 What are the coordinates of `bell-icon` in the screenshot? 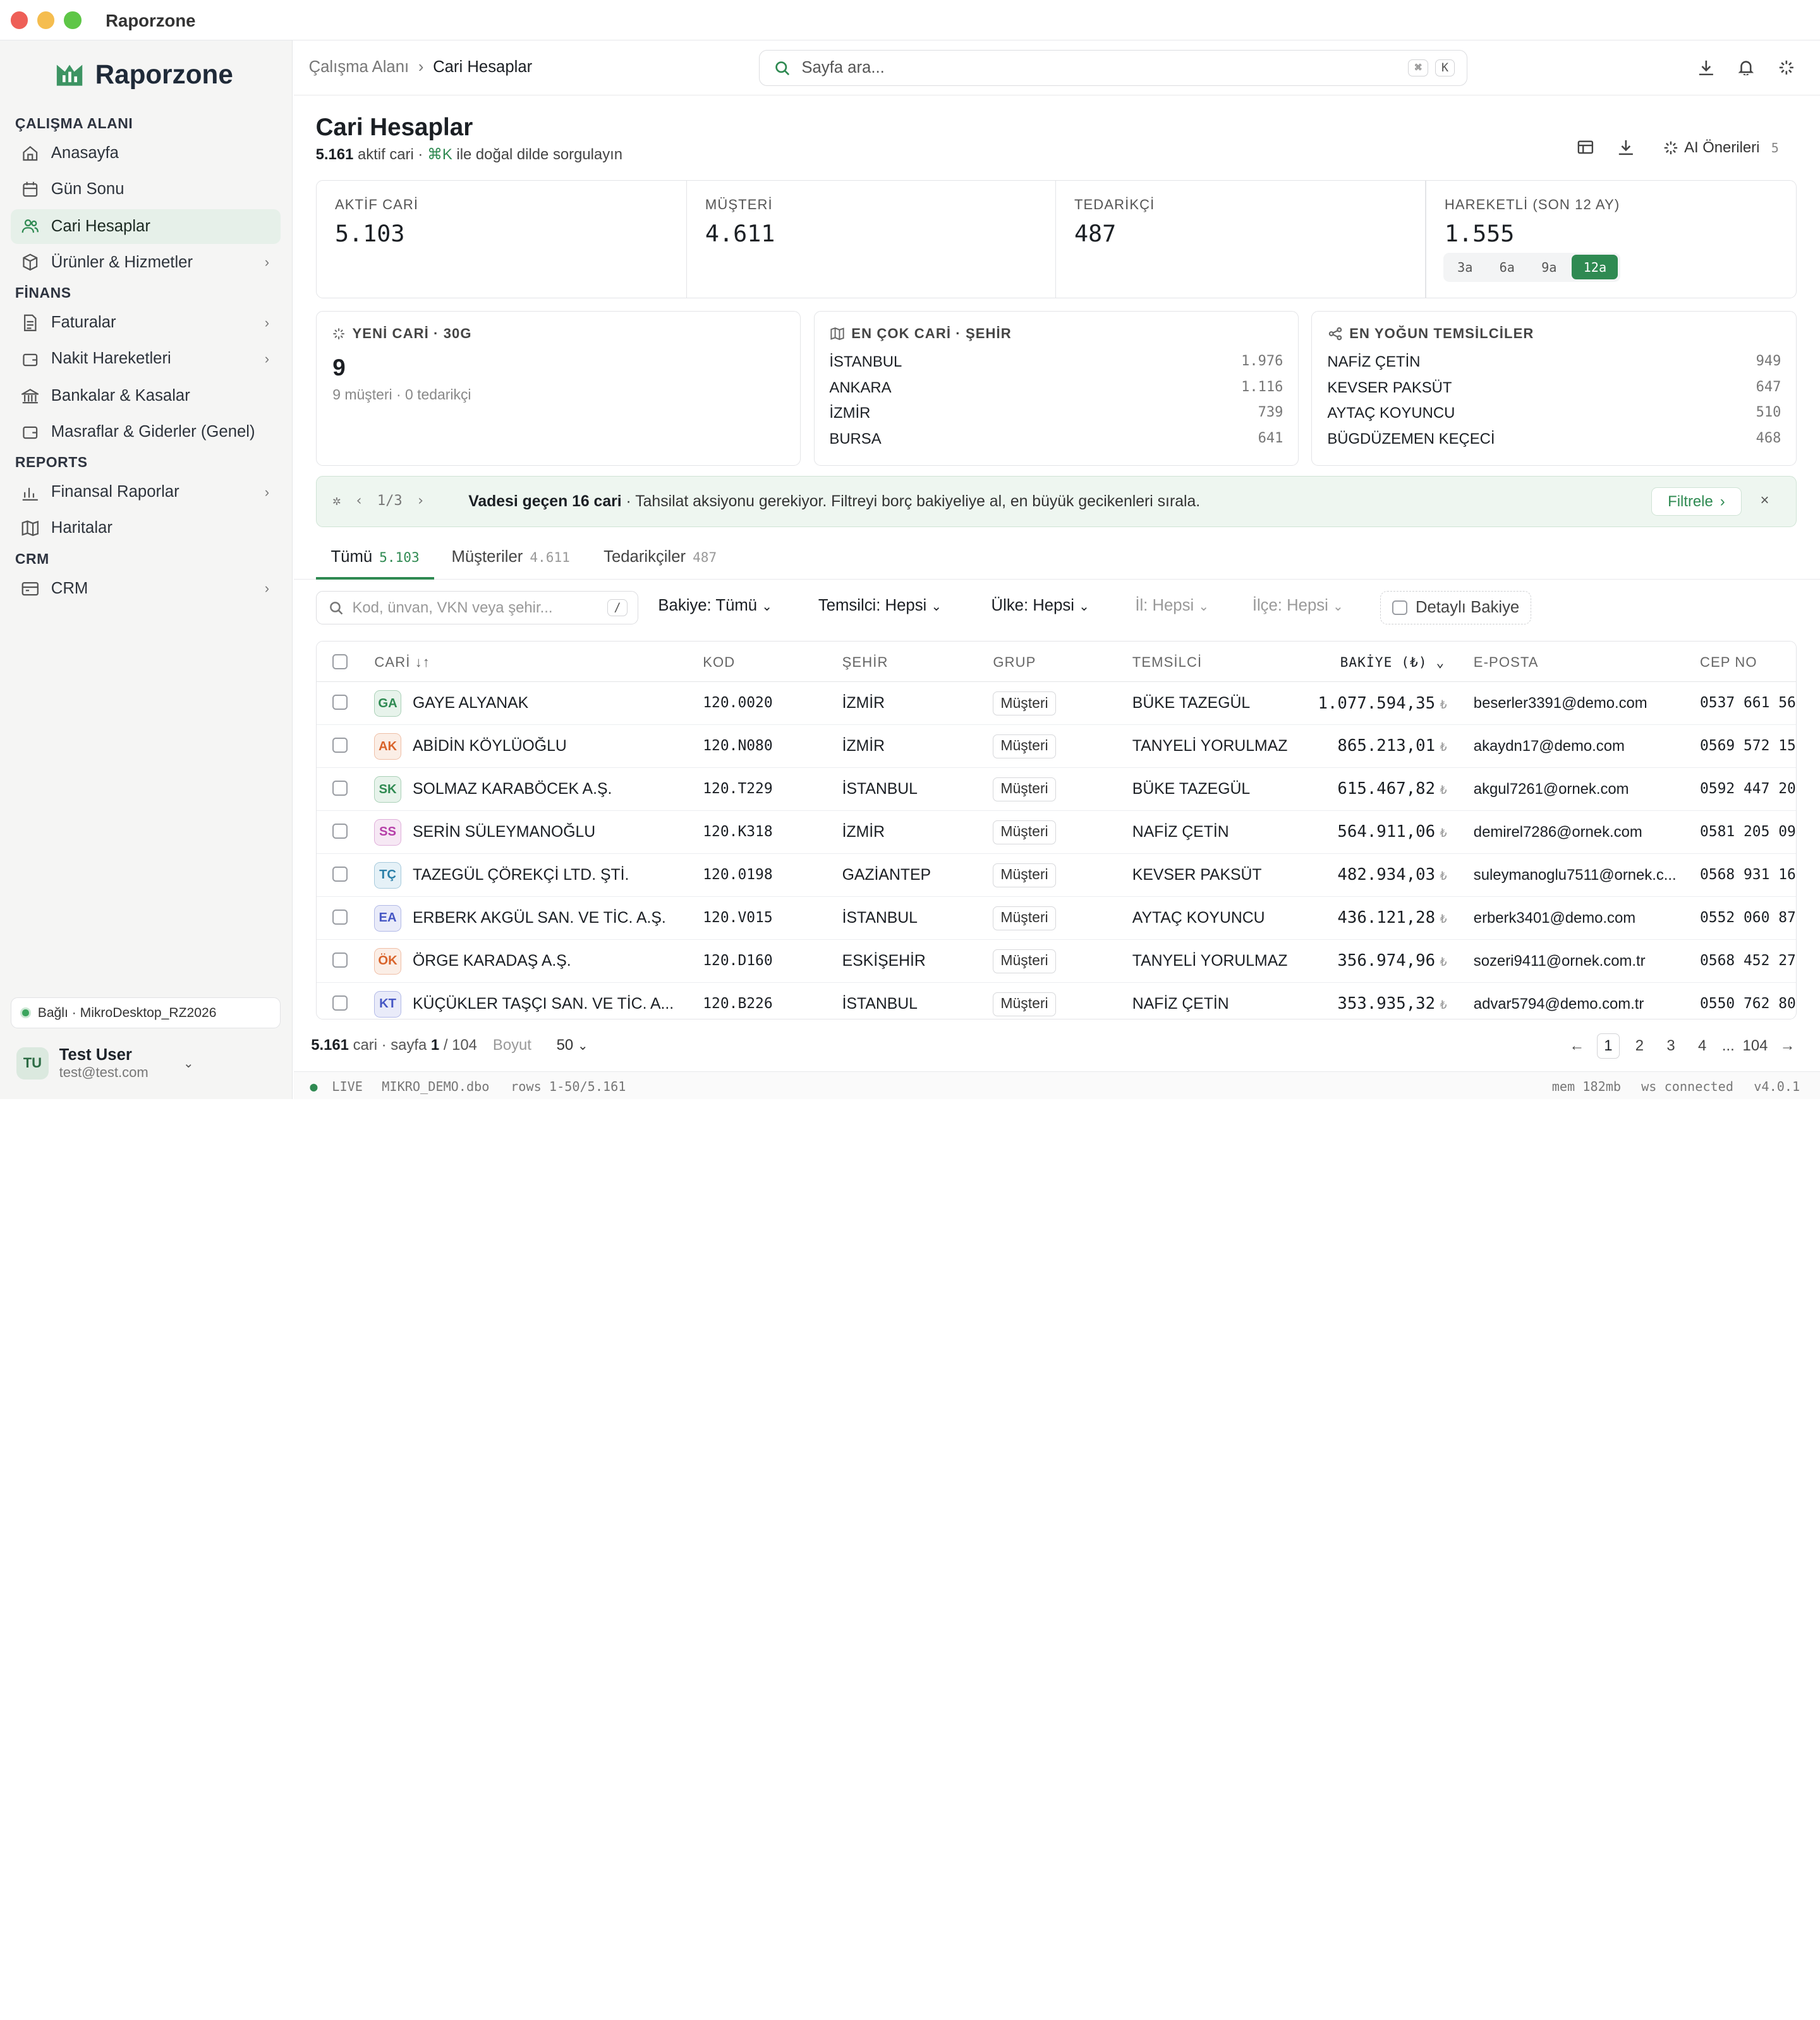 It's located at (1746, 69).